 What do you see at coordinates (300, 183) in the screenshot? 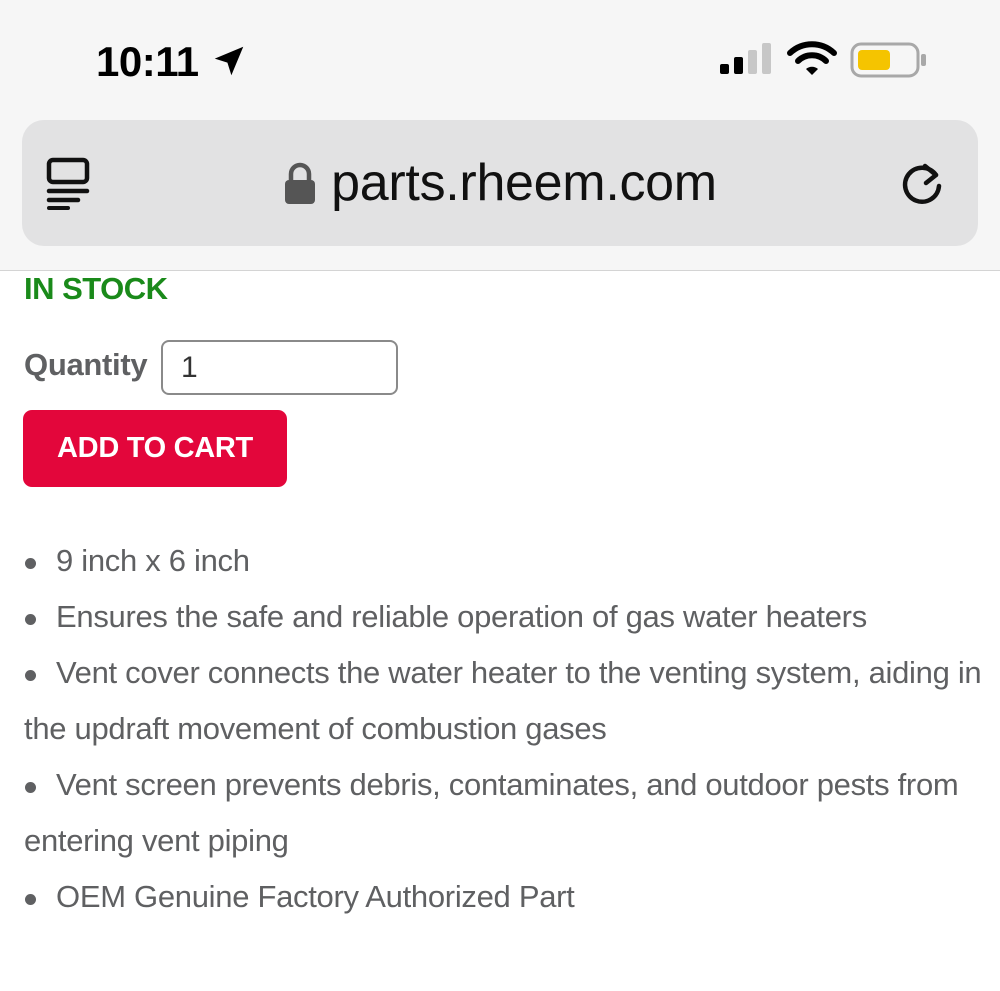
I see `lock-icon` at bounding box center [300, 183].